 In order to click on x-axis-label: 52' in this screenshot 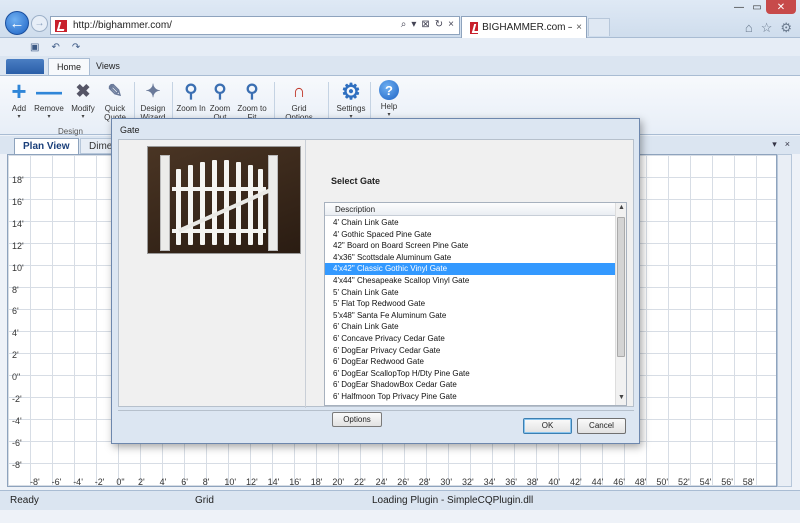, I will do `click(684, 482)`.